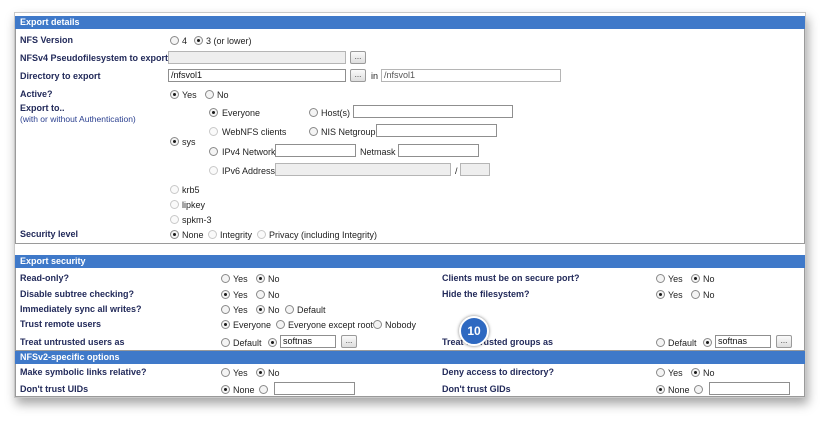  What do you see at coordinates (498, 342) in the screenshot?
I see `untrusted-groups-label: Treat untrusted groups as` at bounding box center [498, 342].